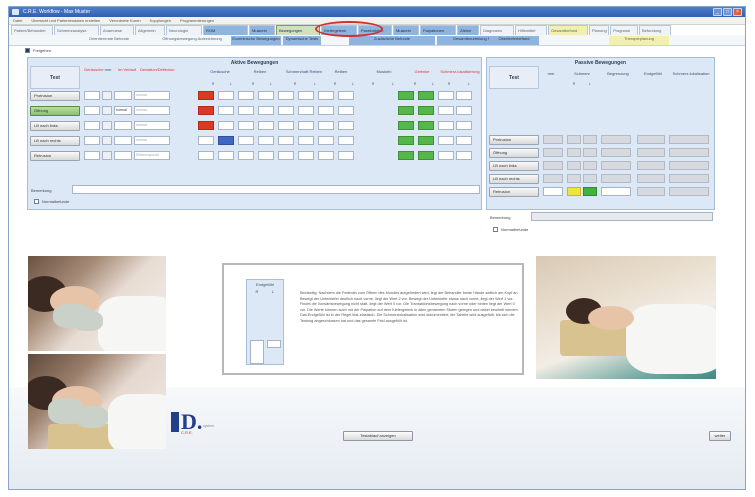  Describe the element at coordinates (257, 352) in the screenshot. I see `mini-table-field-r` at that location.